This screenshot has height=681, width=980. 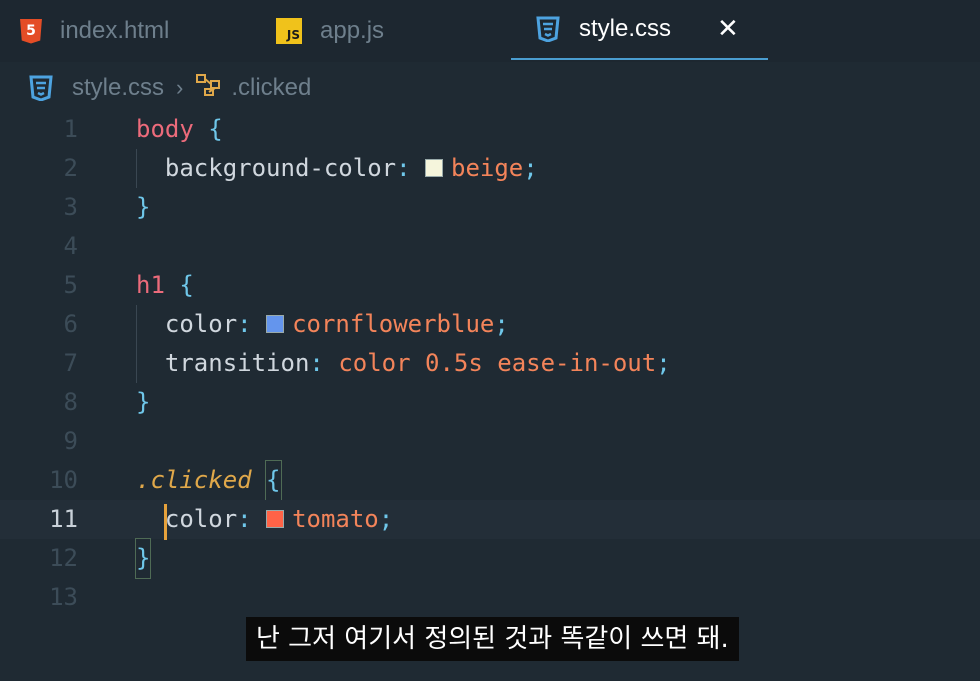 I want to click on line-number: 12, so click(x=63, y=558).